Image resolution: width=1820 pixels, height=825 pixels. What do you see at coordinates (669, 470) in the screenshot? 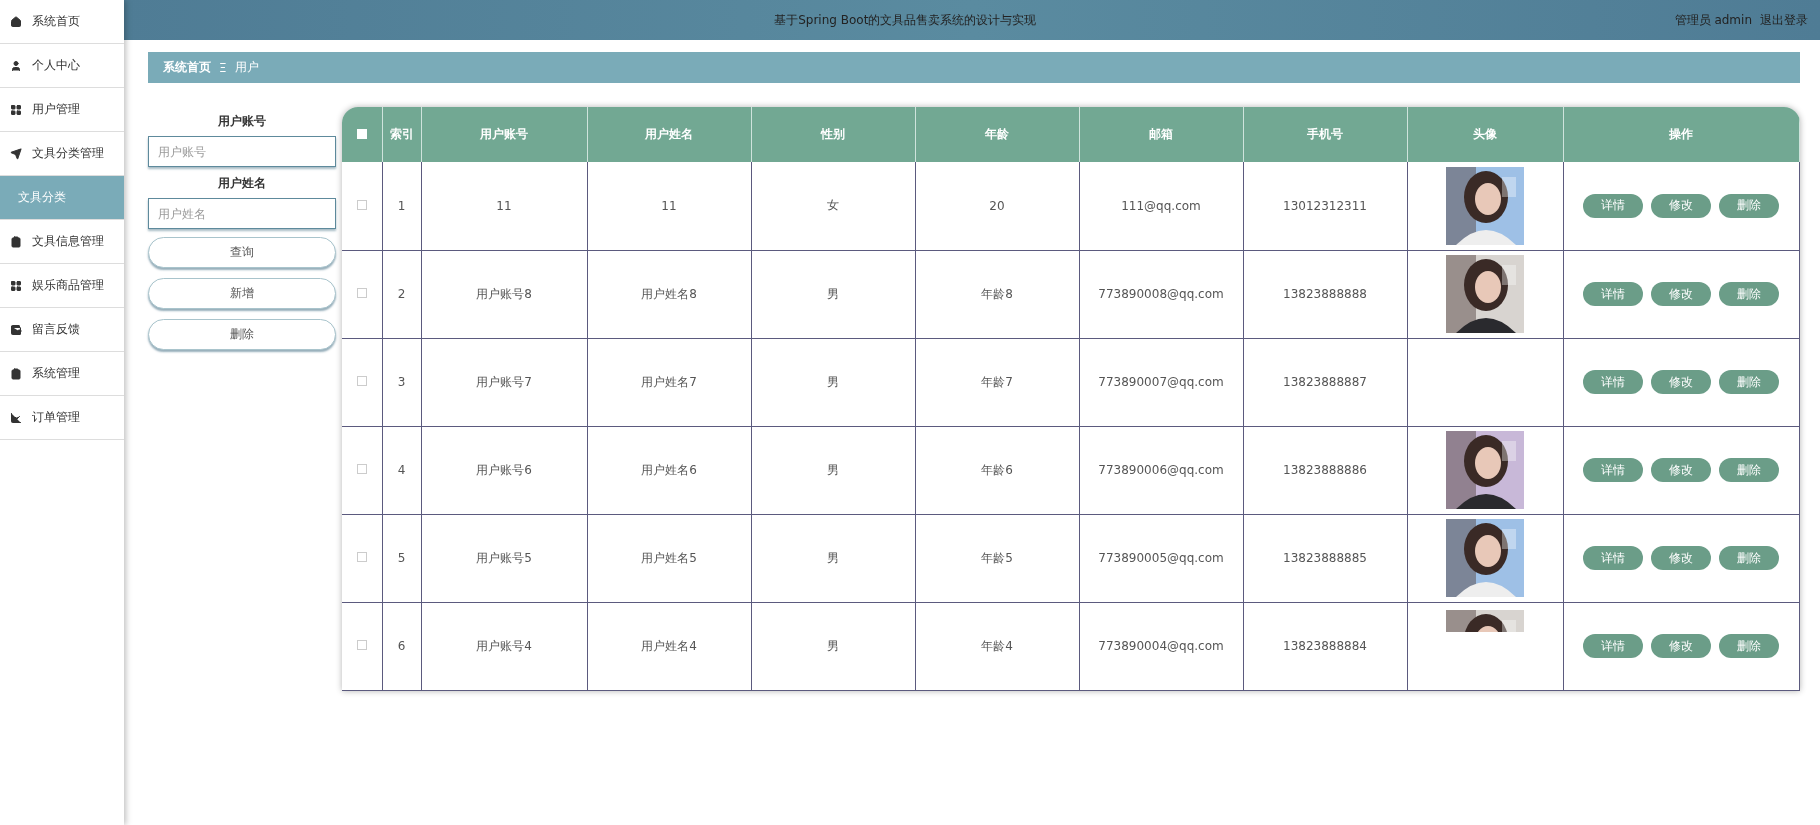
I see `table-cell: 用户姓名6` at bounding box center [669, 470].